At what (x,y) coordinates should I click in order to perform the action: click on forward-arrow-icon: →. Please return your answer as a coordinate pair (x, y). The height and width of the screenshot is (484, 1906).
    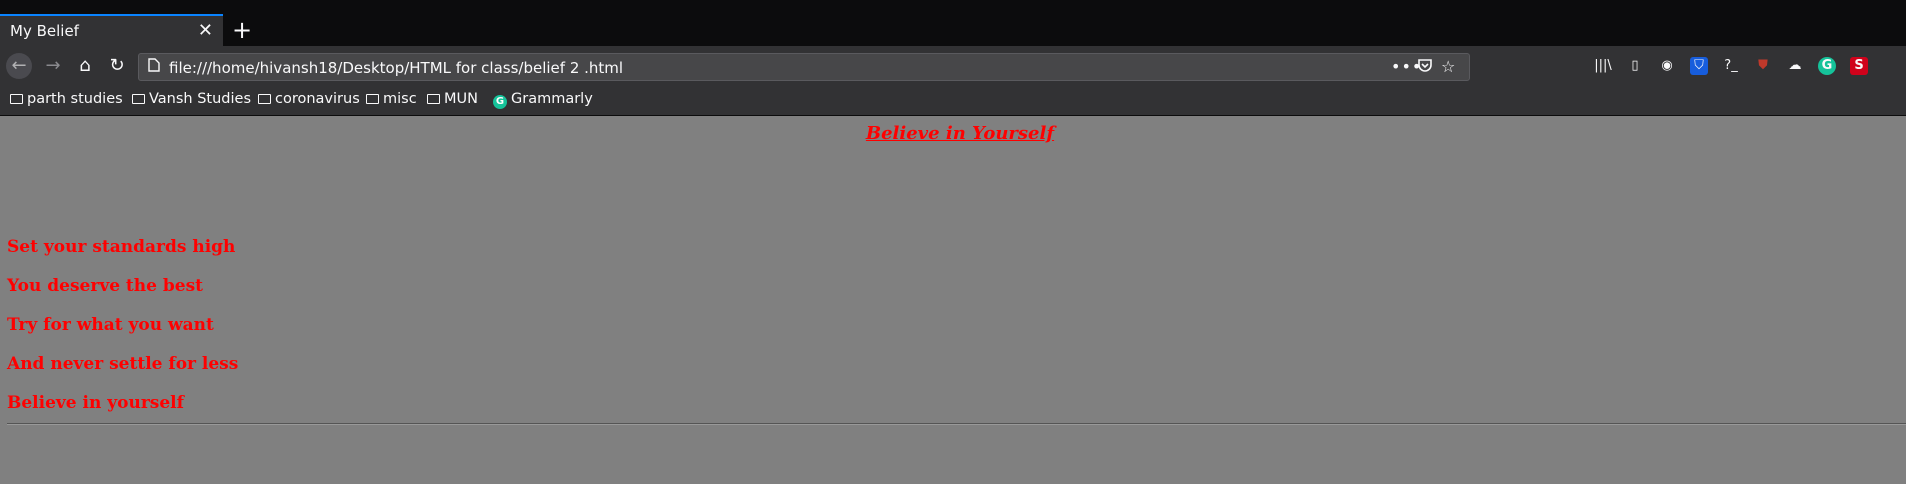
    Looking at the image, I should click on (53, 66).